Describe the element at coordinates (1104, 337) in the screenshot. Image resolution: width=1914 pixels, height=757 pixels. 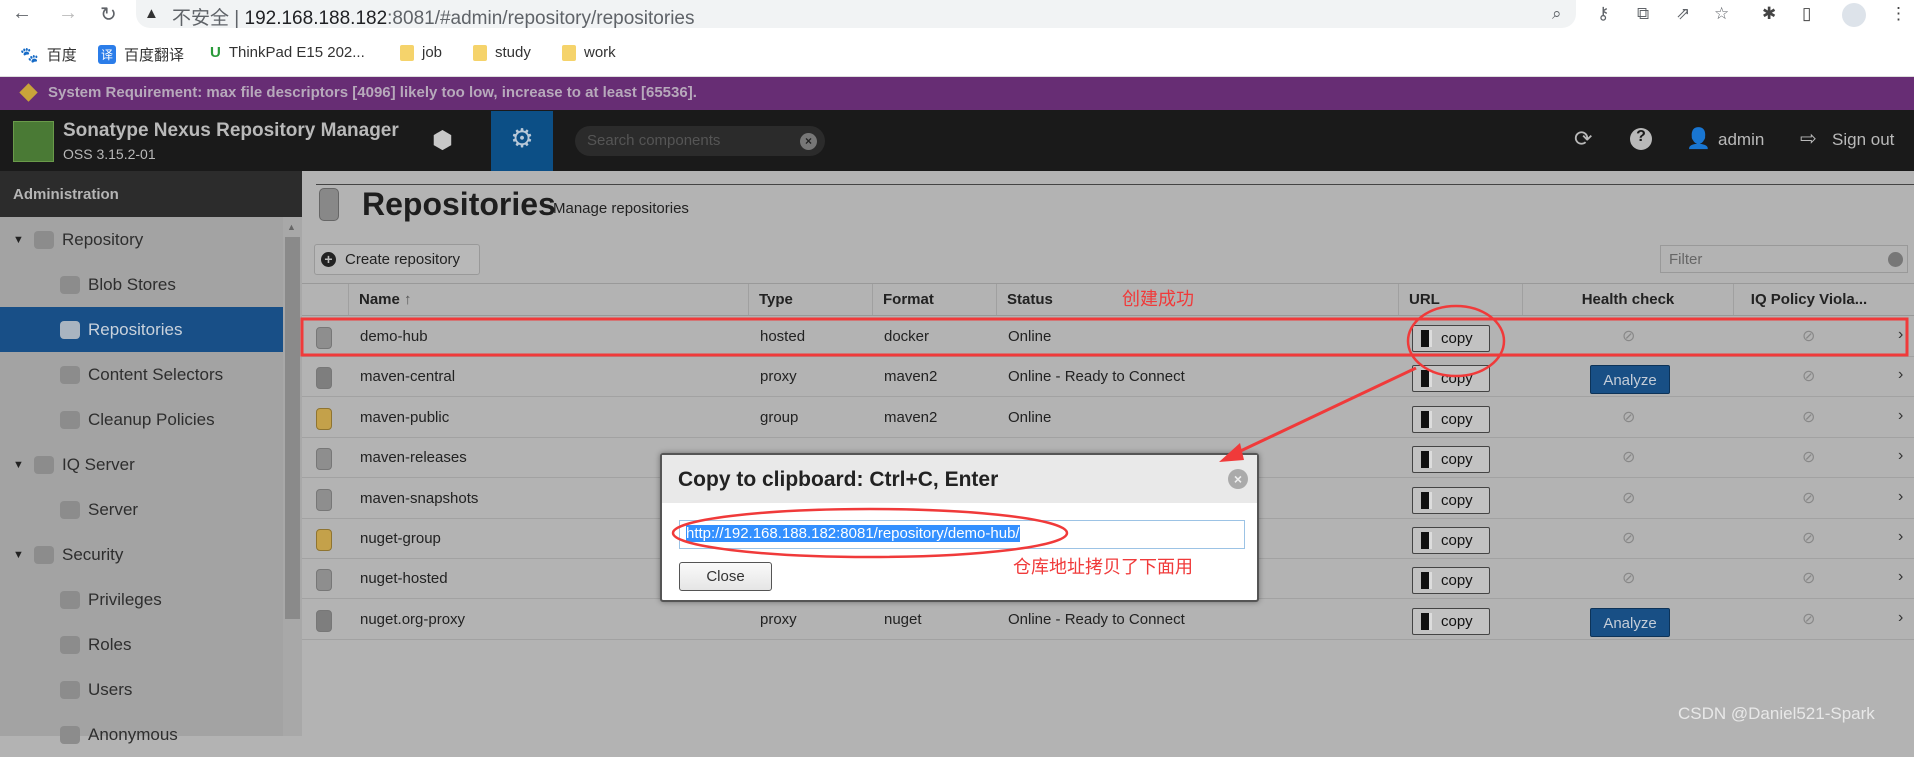
I see `highlight-row-box` at that location.